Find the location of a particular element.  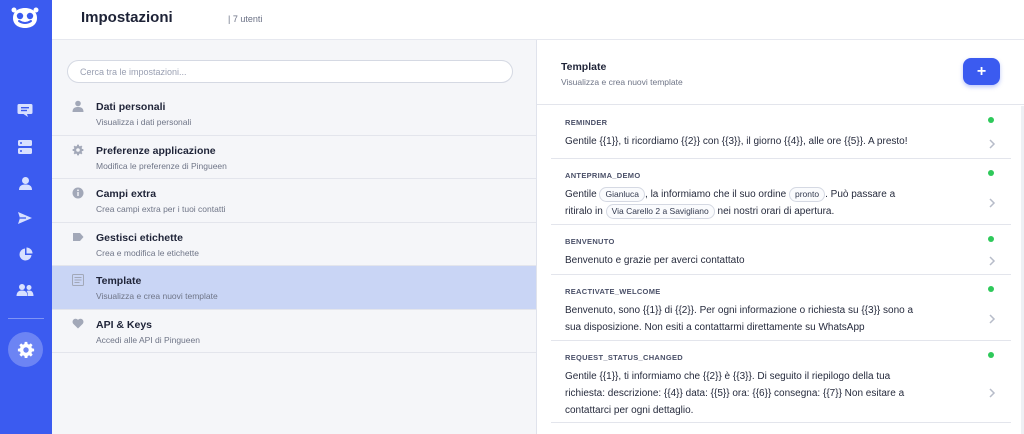

template-name: BENVENUTO is located at coordinates (590, 241).